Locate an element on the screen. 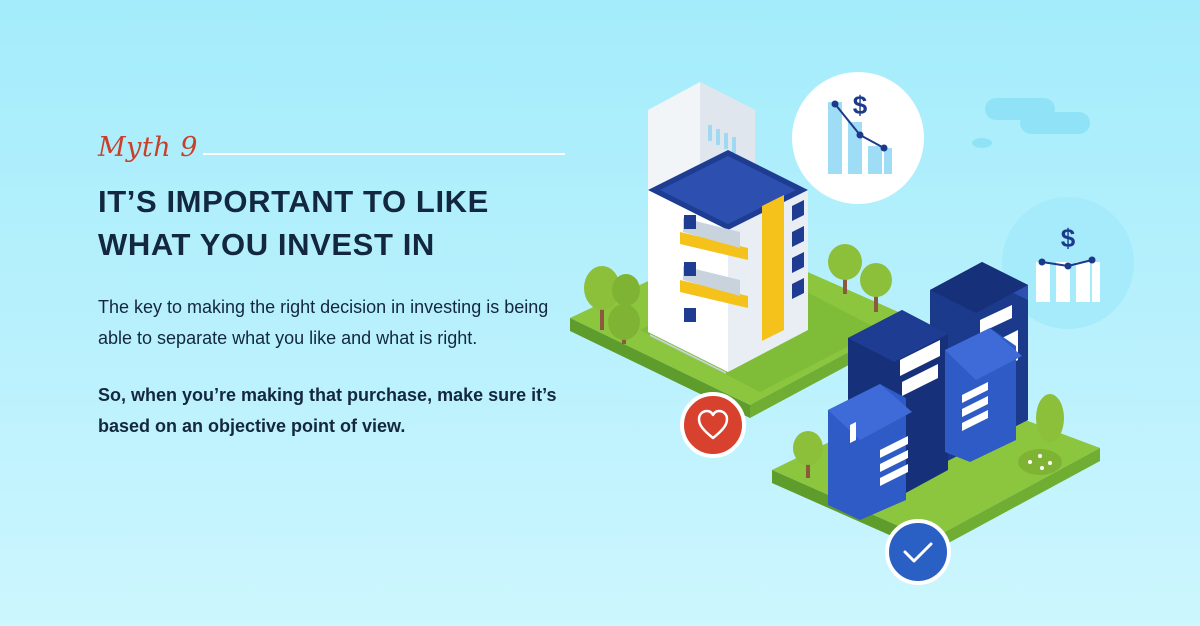  heart-badge is located at coordinates (713, 425).